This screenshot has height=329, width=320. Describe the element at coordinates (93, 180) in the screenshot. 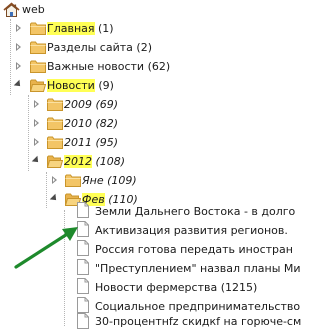

I see `tree-node-label: Яне` at that location.